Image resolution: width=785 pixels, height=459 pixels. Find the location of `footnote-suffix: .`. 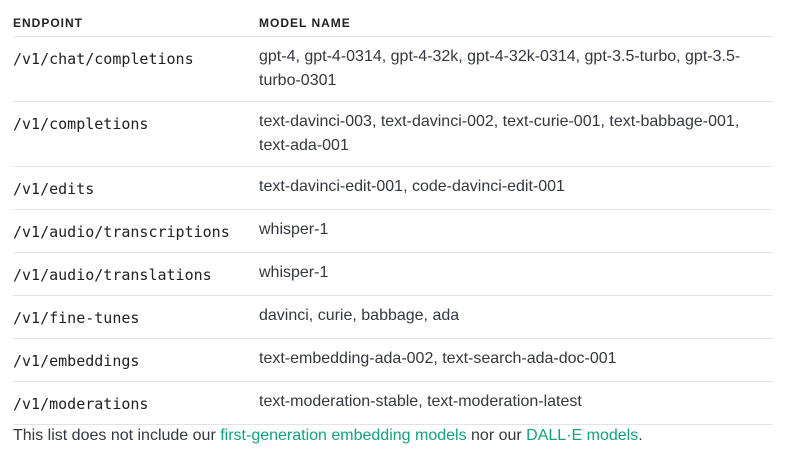

footnote-suffix: . is located at coordinates (640, 435).